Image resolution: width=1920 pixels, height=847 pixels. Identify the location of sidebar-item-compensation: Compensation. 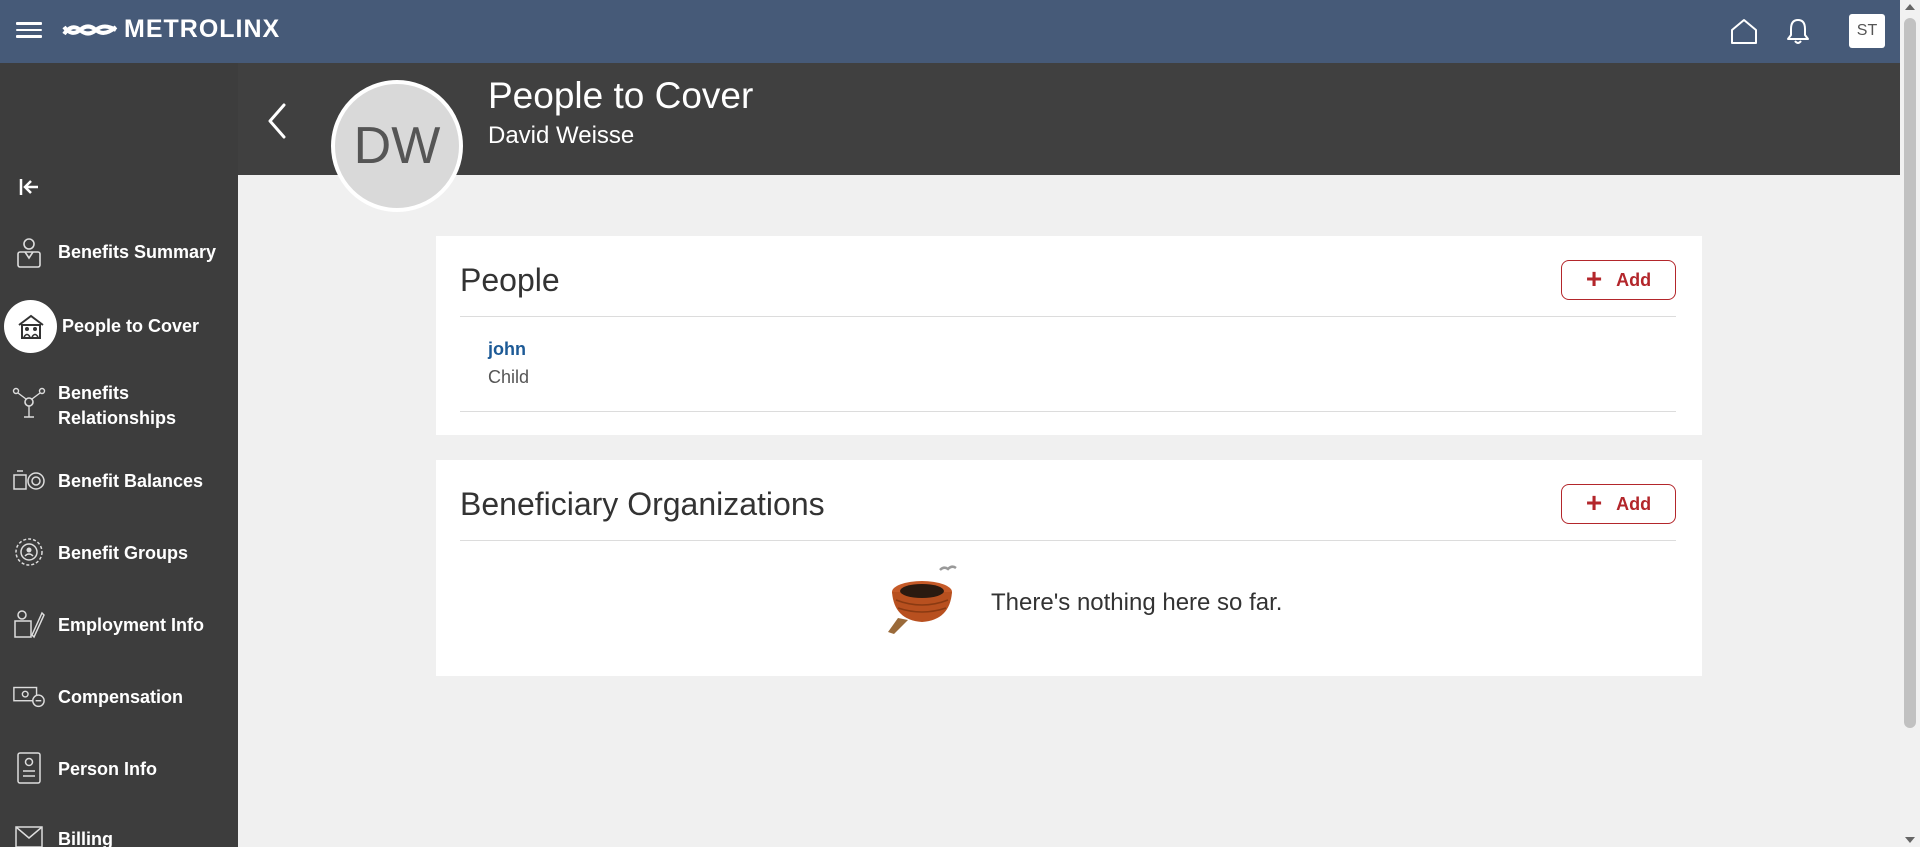
(119, 697).